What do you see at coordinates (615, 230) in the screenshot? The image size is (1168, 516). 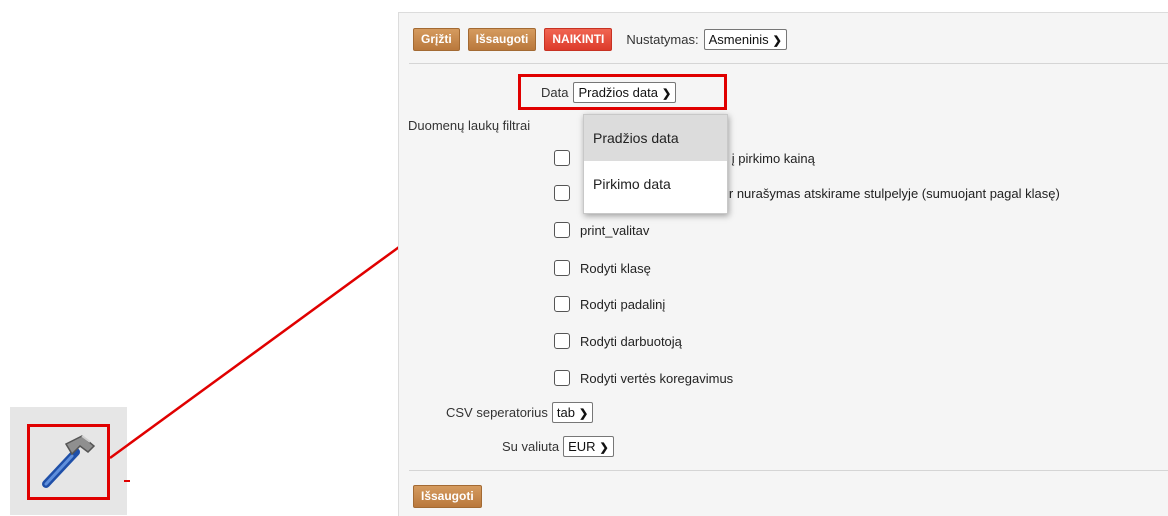 I see `filter-label: print_valitav` at bounding box center [615, 230].